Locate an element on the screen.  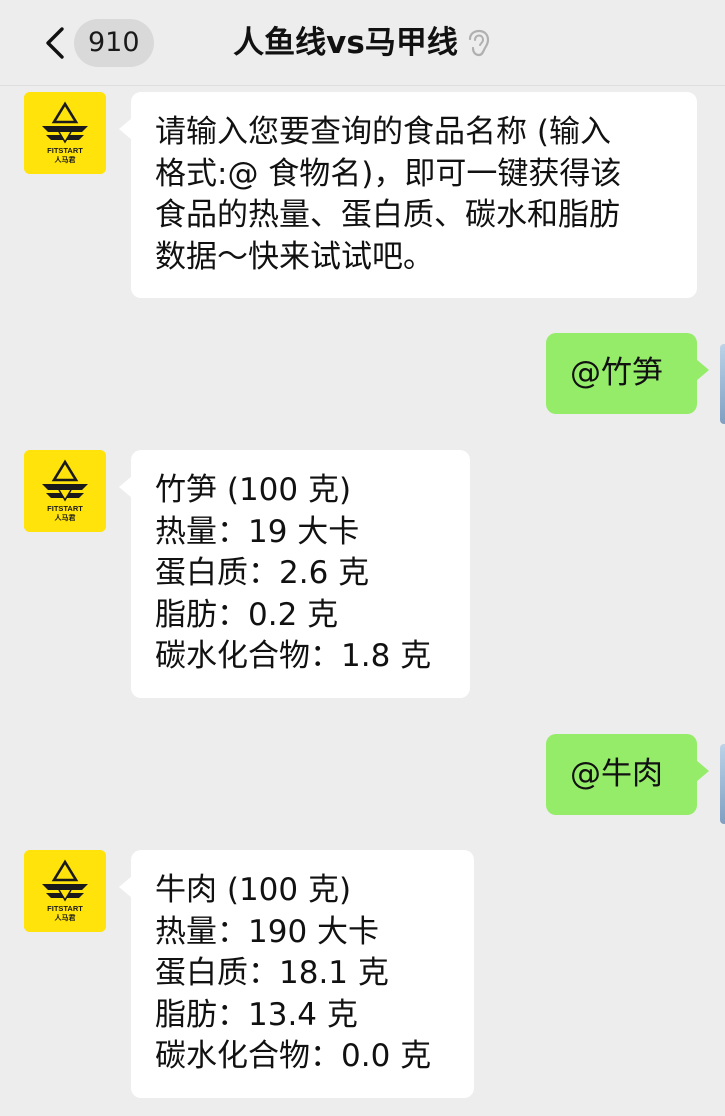
chat-title-row: 人鱼线vs马甲线 is located at coordinates (362, 43).